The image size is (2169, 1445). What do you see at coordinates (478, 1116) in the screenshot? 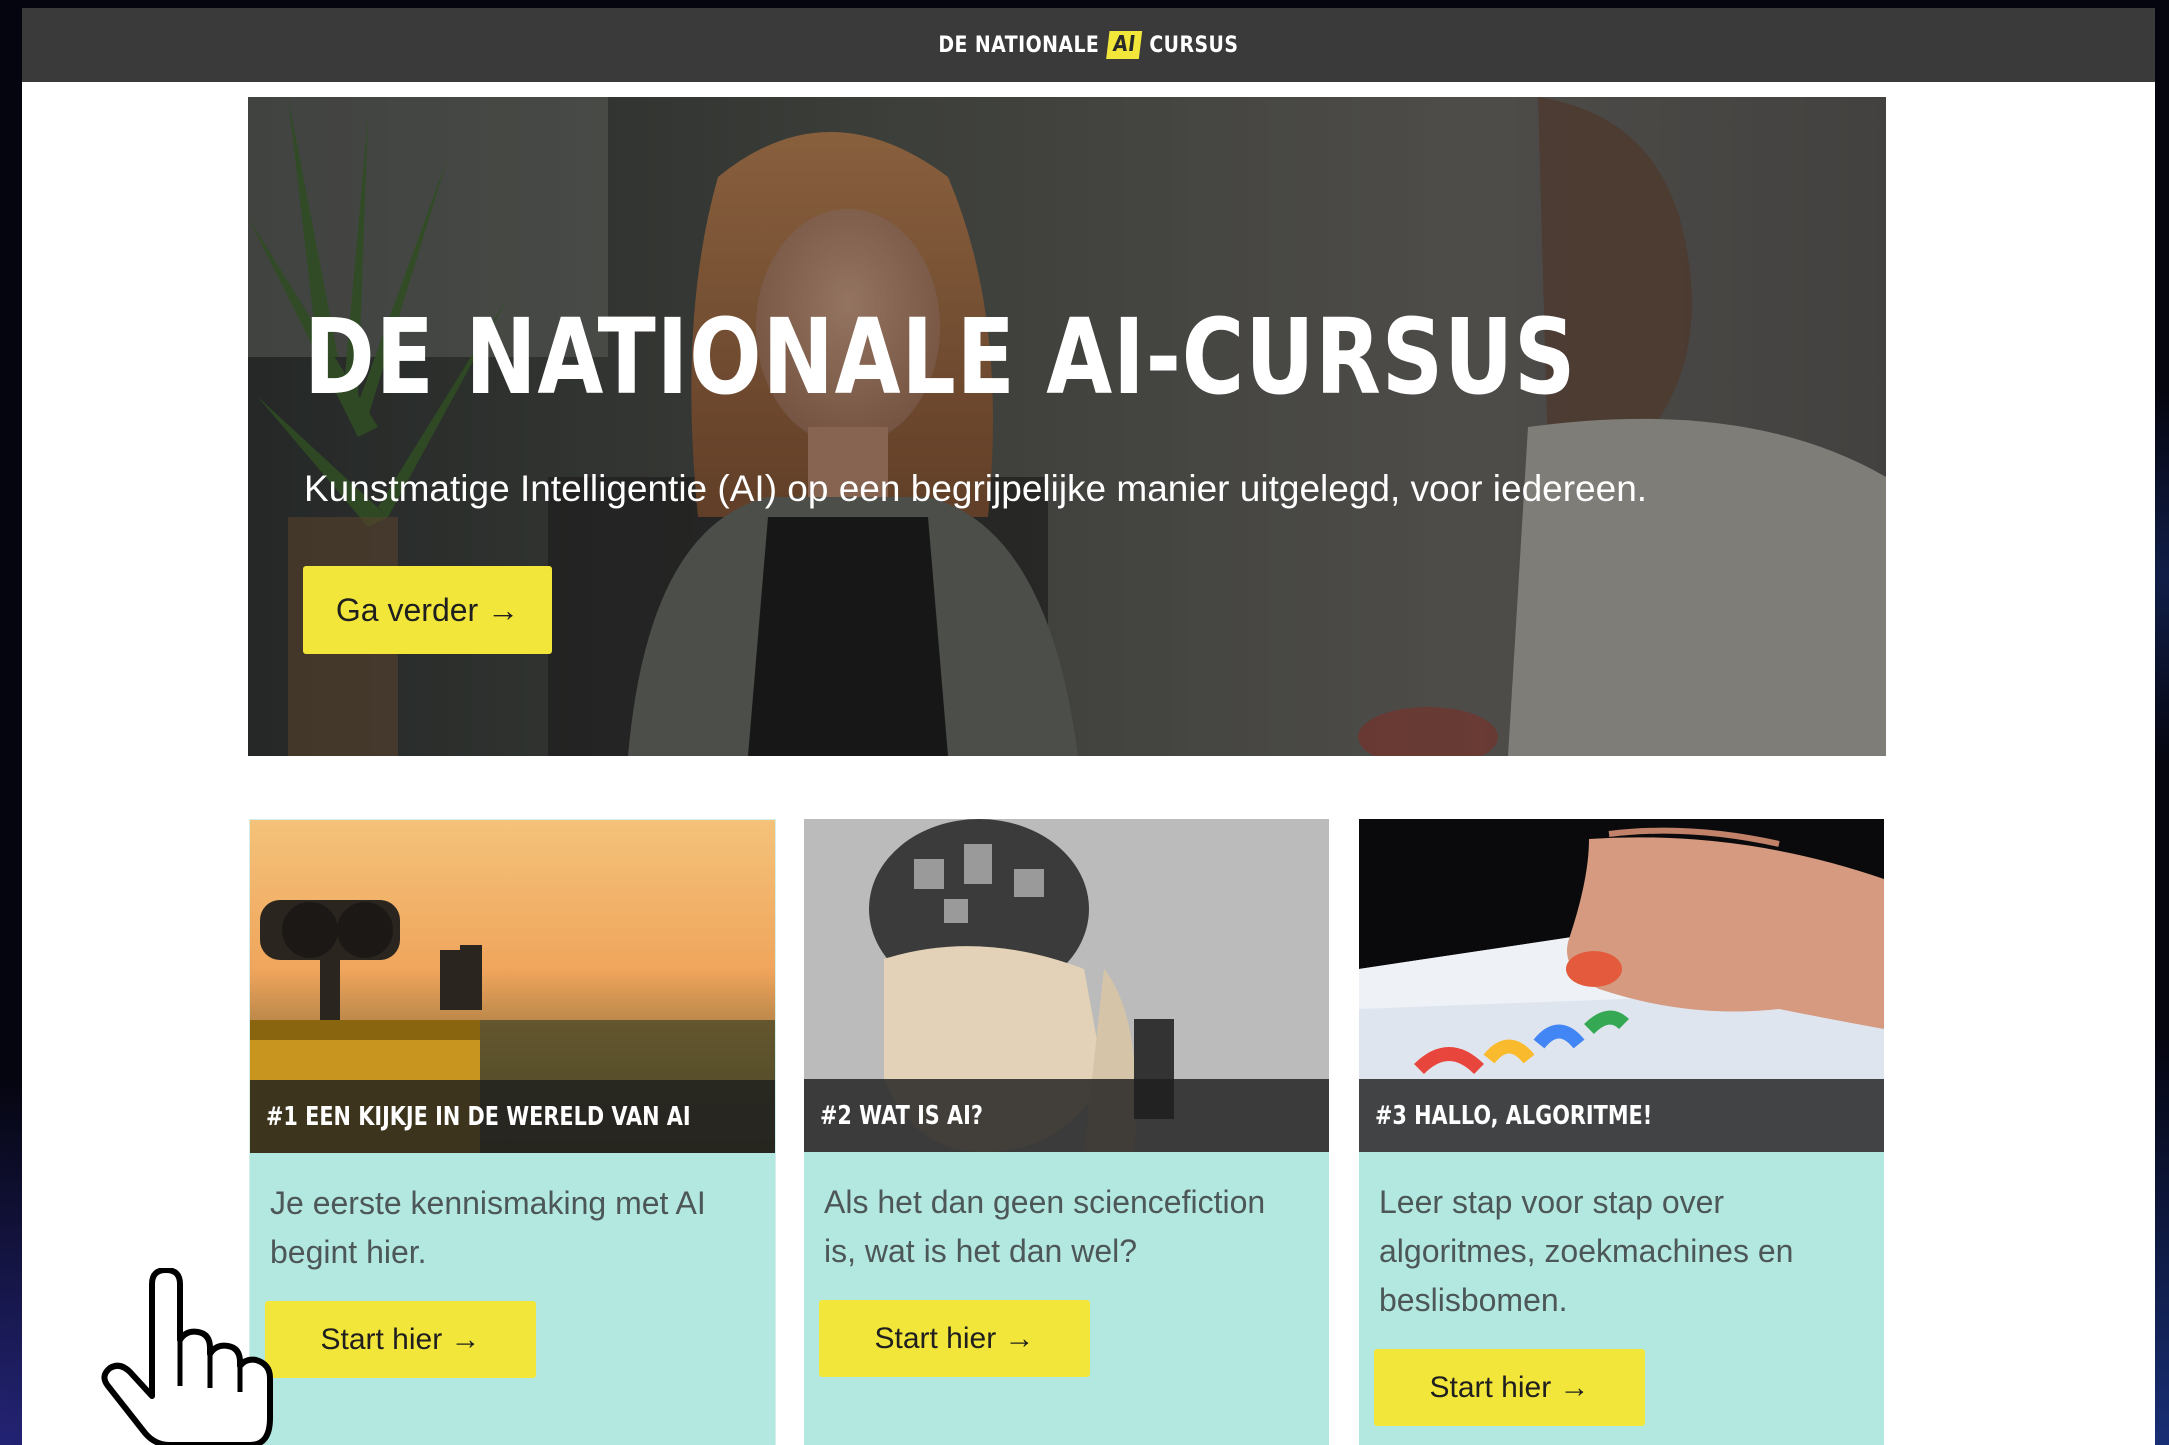
I see `card-title: #1 EEN KIJKJE IN DE WERELD VAN AI` at bounding box center [478, 1116].